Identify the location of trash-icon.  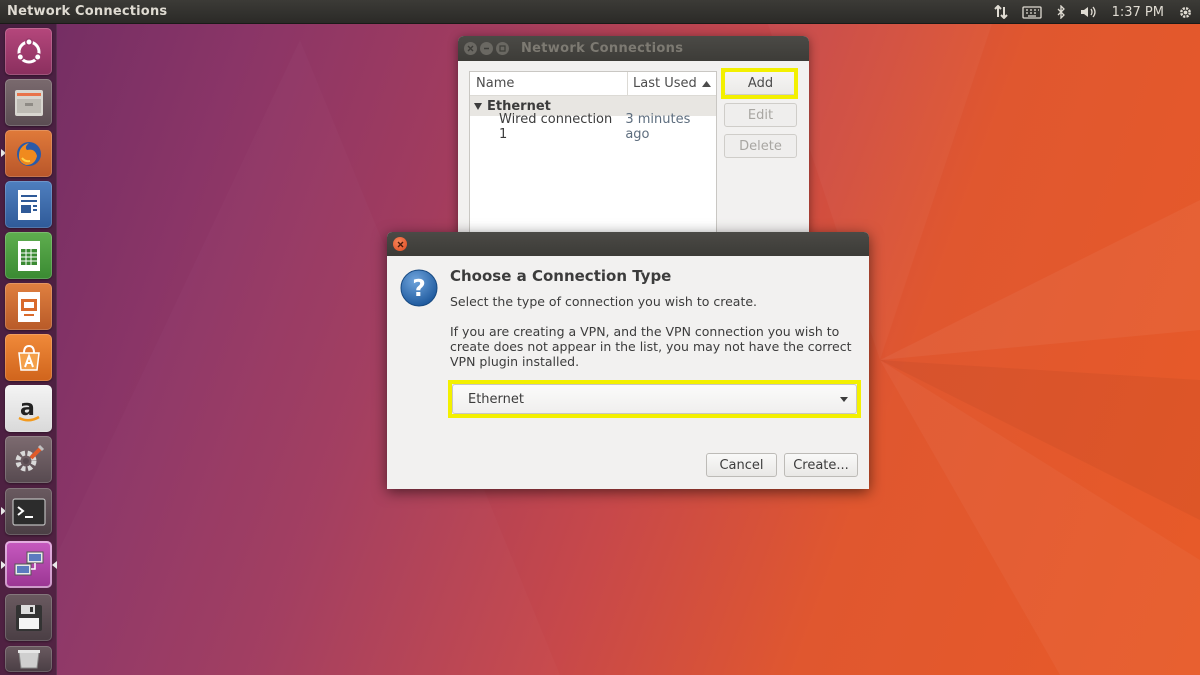
(28, 659).